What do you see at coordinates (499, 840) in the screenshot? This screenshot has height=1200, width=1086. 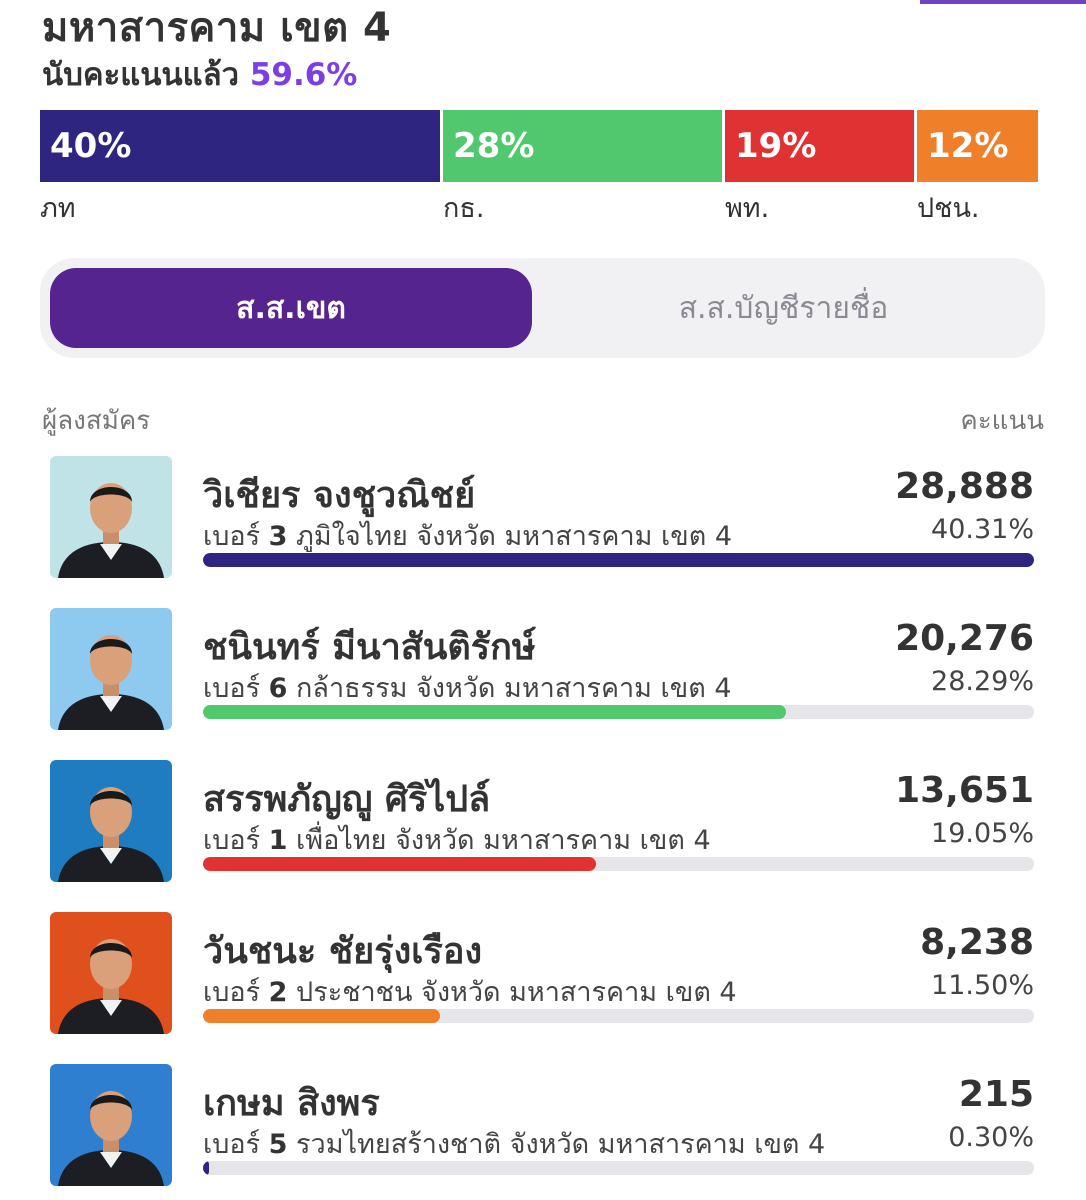 I see `candidate-party-area: เพื่อไทย จังหวัด มหาสารคาม เขต 4` at bounding box center [499, 840].